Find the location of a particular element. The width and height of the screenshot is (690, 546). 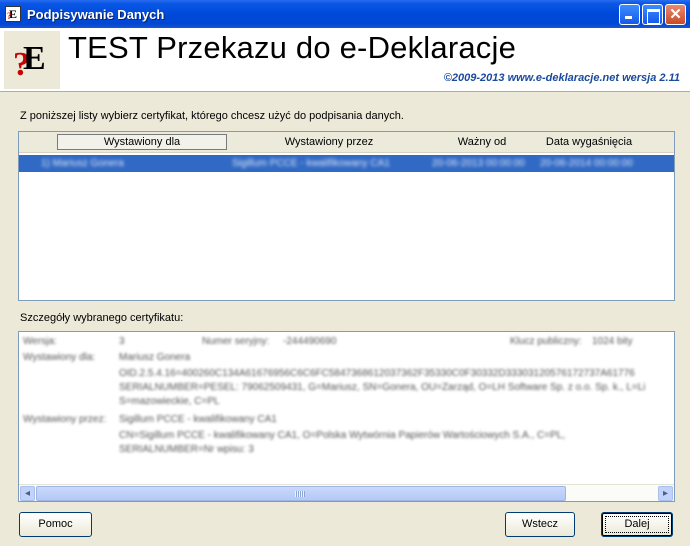

row-issued-by: Sigillum PCCE - kwalifikowany CA1 is located at coordinates (311, 163).